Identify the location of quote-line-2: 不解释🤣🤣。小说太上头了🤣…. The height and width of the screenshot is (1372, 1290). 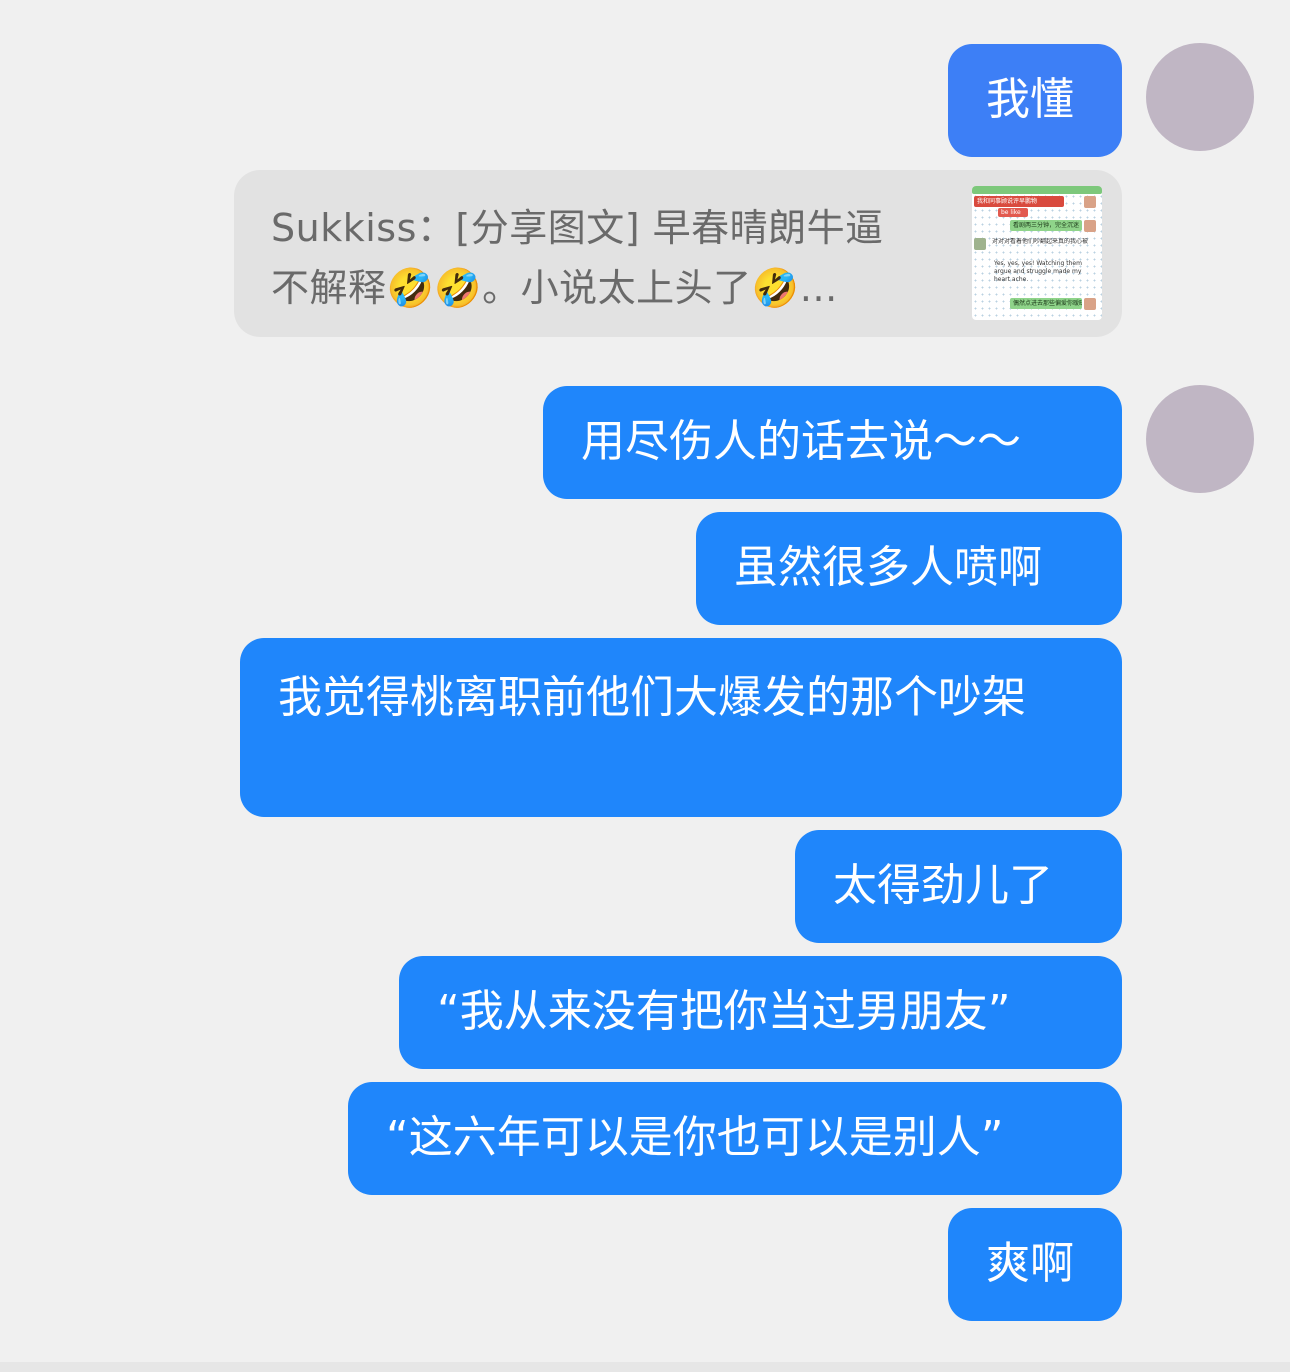
(554, 288).